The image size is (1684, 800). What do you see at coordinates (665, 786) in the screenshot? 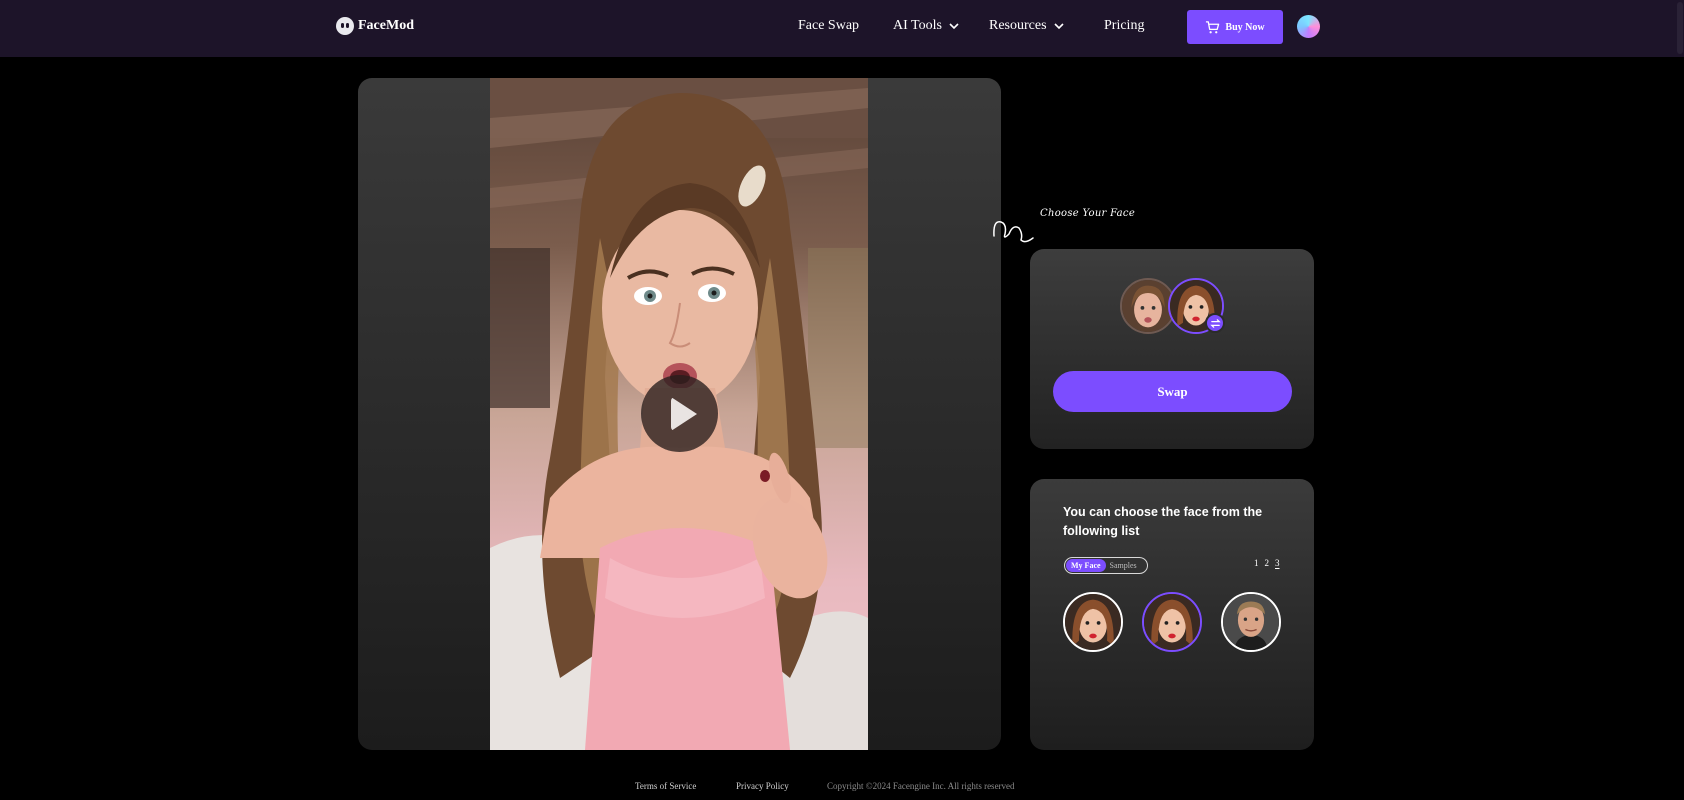
I see `footer-terms-link: Terms of Service` at bounding box center [665, 786].